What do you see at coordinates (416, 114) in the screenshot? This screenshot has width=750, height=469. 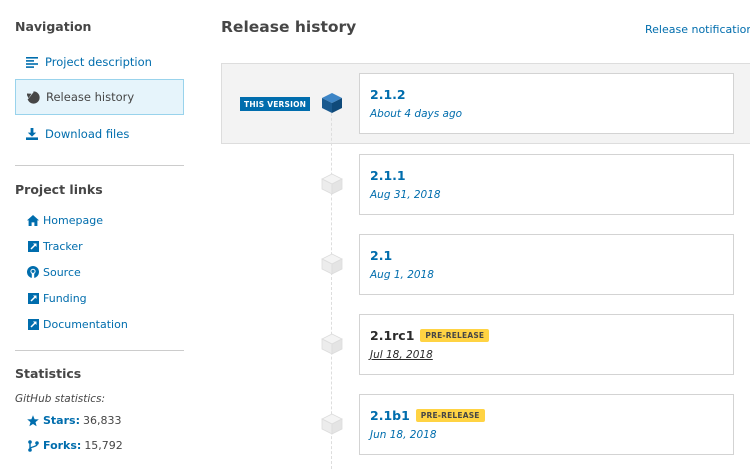 I see `release-date: About 4 days ago` at bounding box center [416, 114].